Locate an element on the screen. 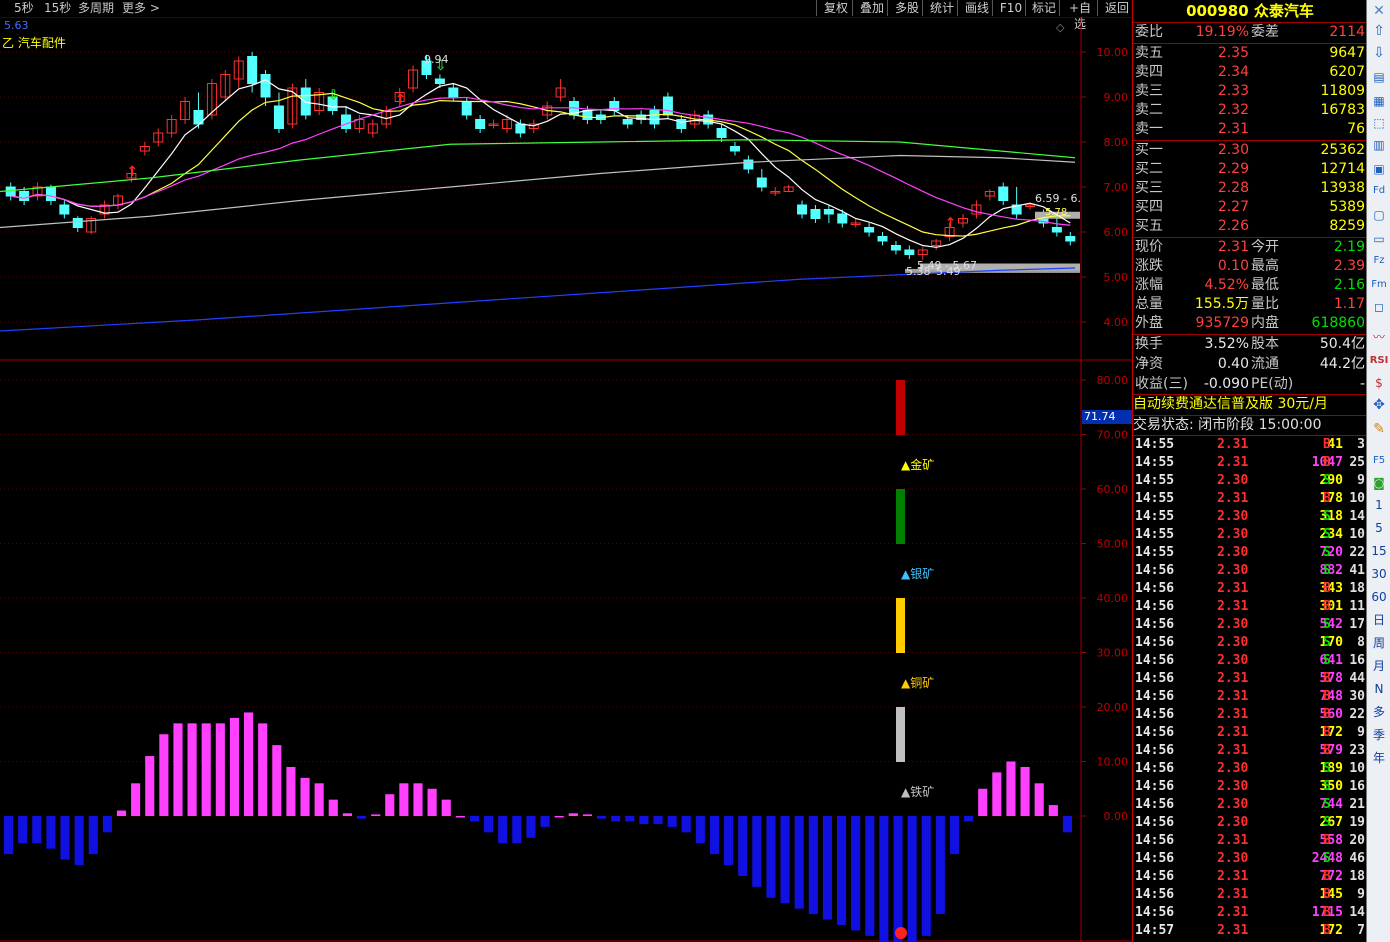 Image resolution: width=1390 pixels, height=942 pixels. tick-row: 14:56 2.30 170 S 8 is located at coordinates (1250, 643).